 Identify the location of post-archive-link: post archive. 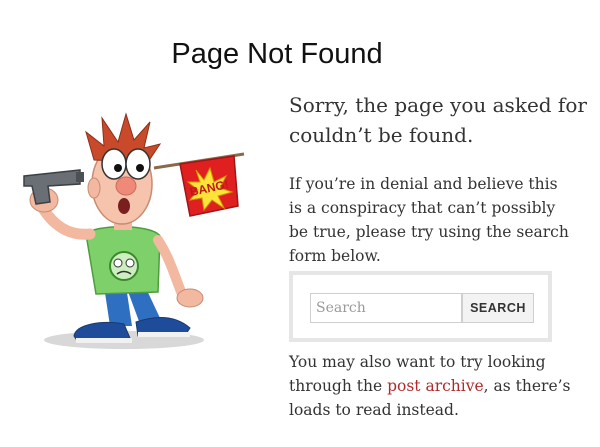
(435, 386).